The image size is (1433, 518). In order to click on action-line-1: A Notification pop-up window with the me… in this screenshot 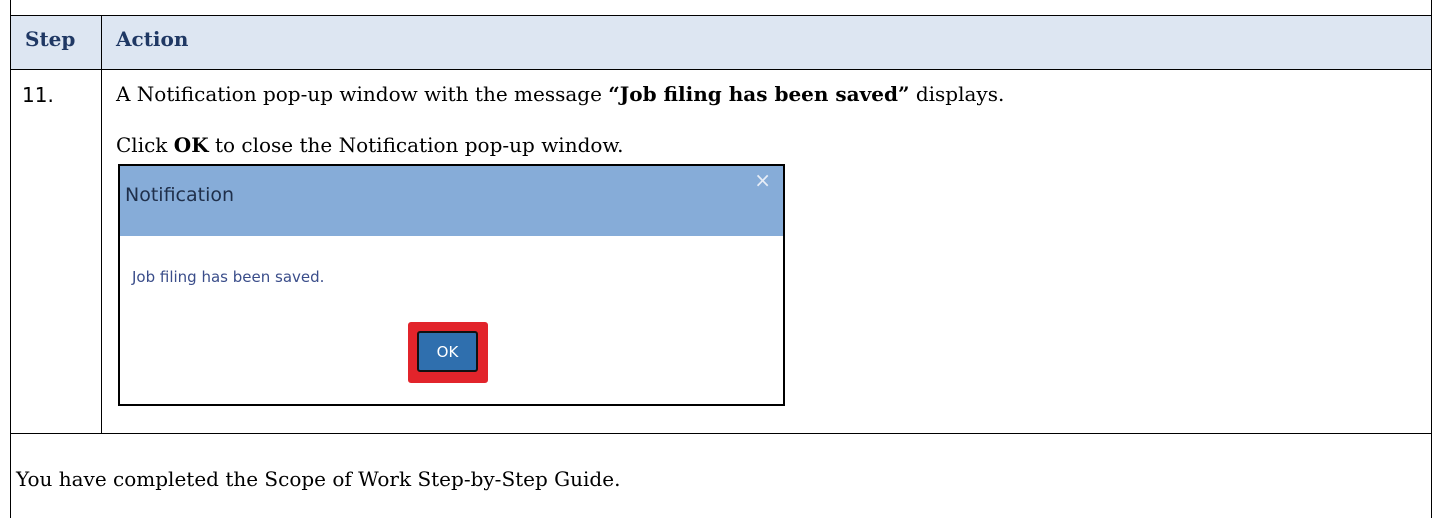, I will do `click(560, 94)`.